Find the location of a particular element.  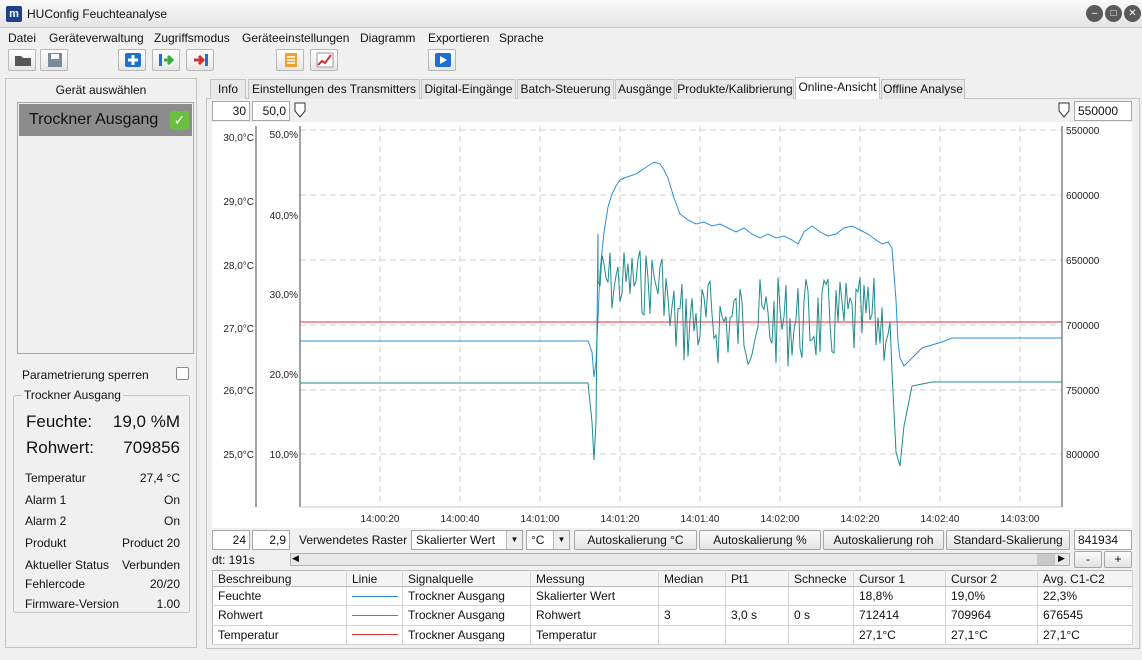

table-cell: 709964 is located at coordinates (991, 615).